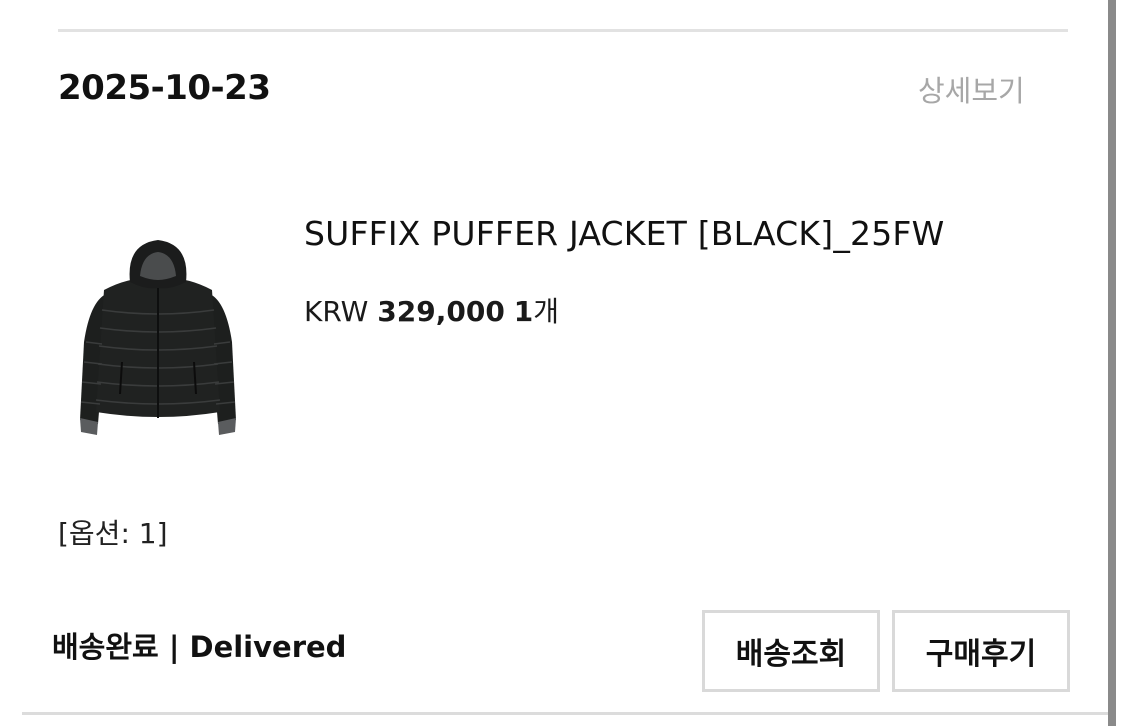 The width and height of the screenshot is (1125, 726). I want to click on product-name: SUFFIX PUFFER JACKET [BLACK]_25FW, so click(624, 233).